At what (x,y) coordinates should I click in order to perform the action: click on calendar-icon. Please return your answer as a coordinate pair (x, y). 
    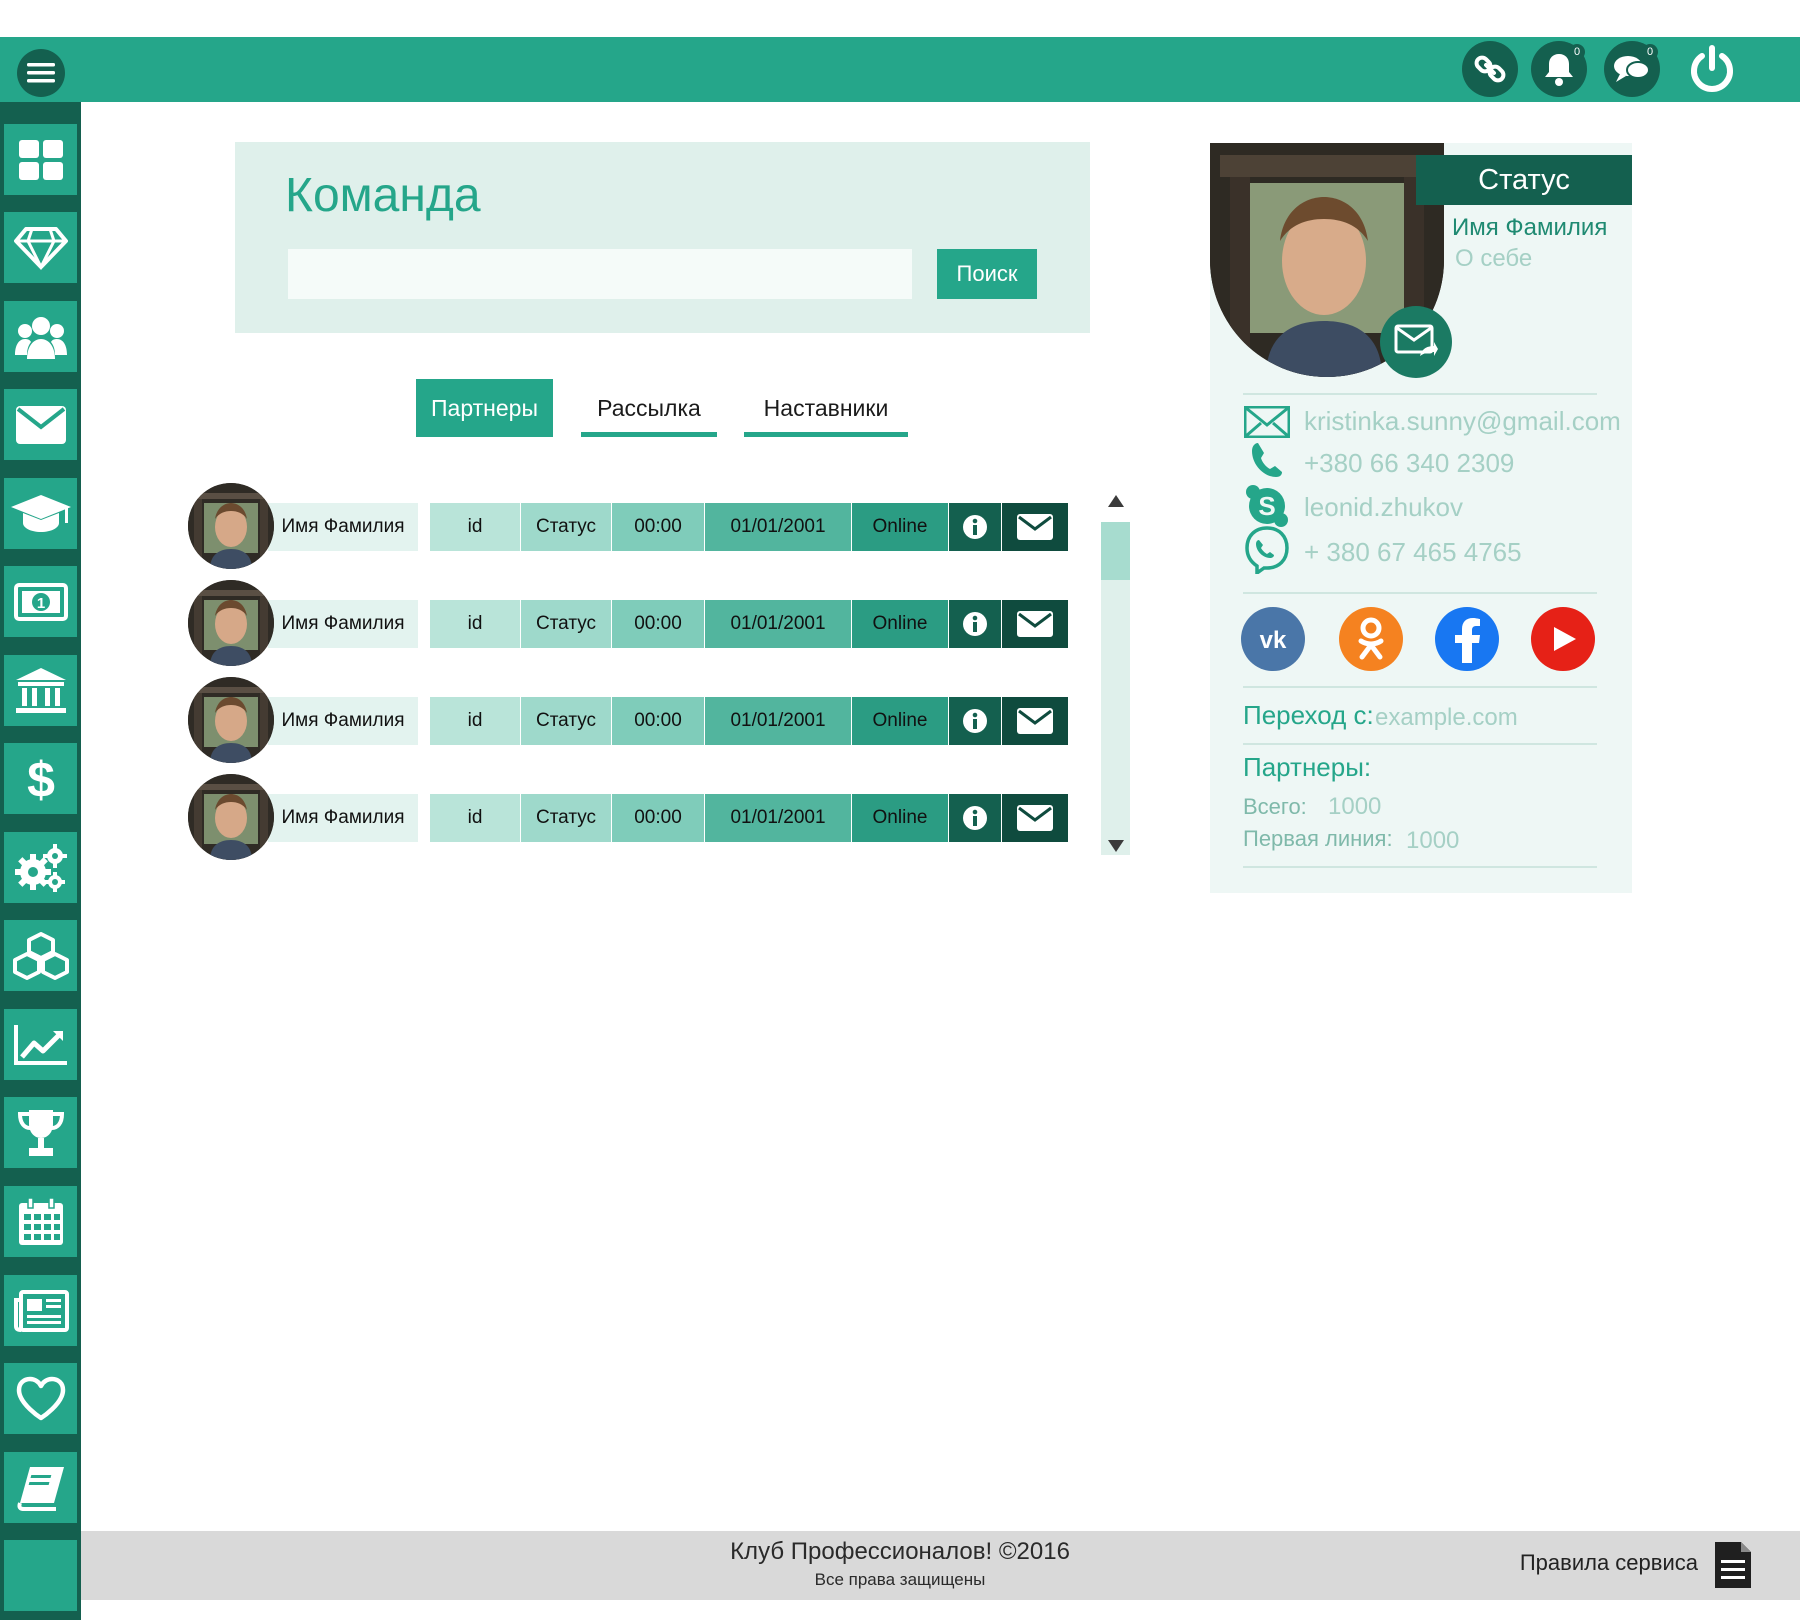
    Looking at the image, I should click on (40, 1220).